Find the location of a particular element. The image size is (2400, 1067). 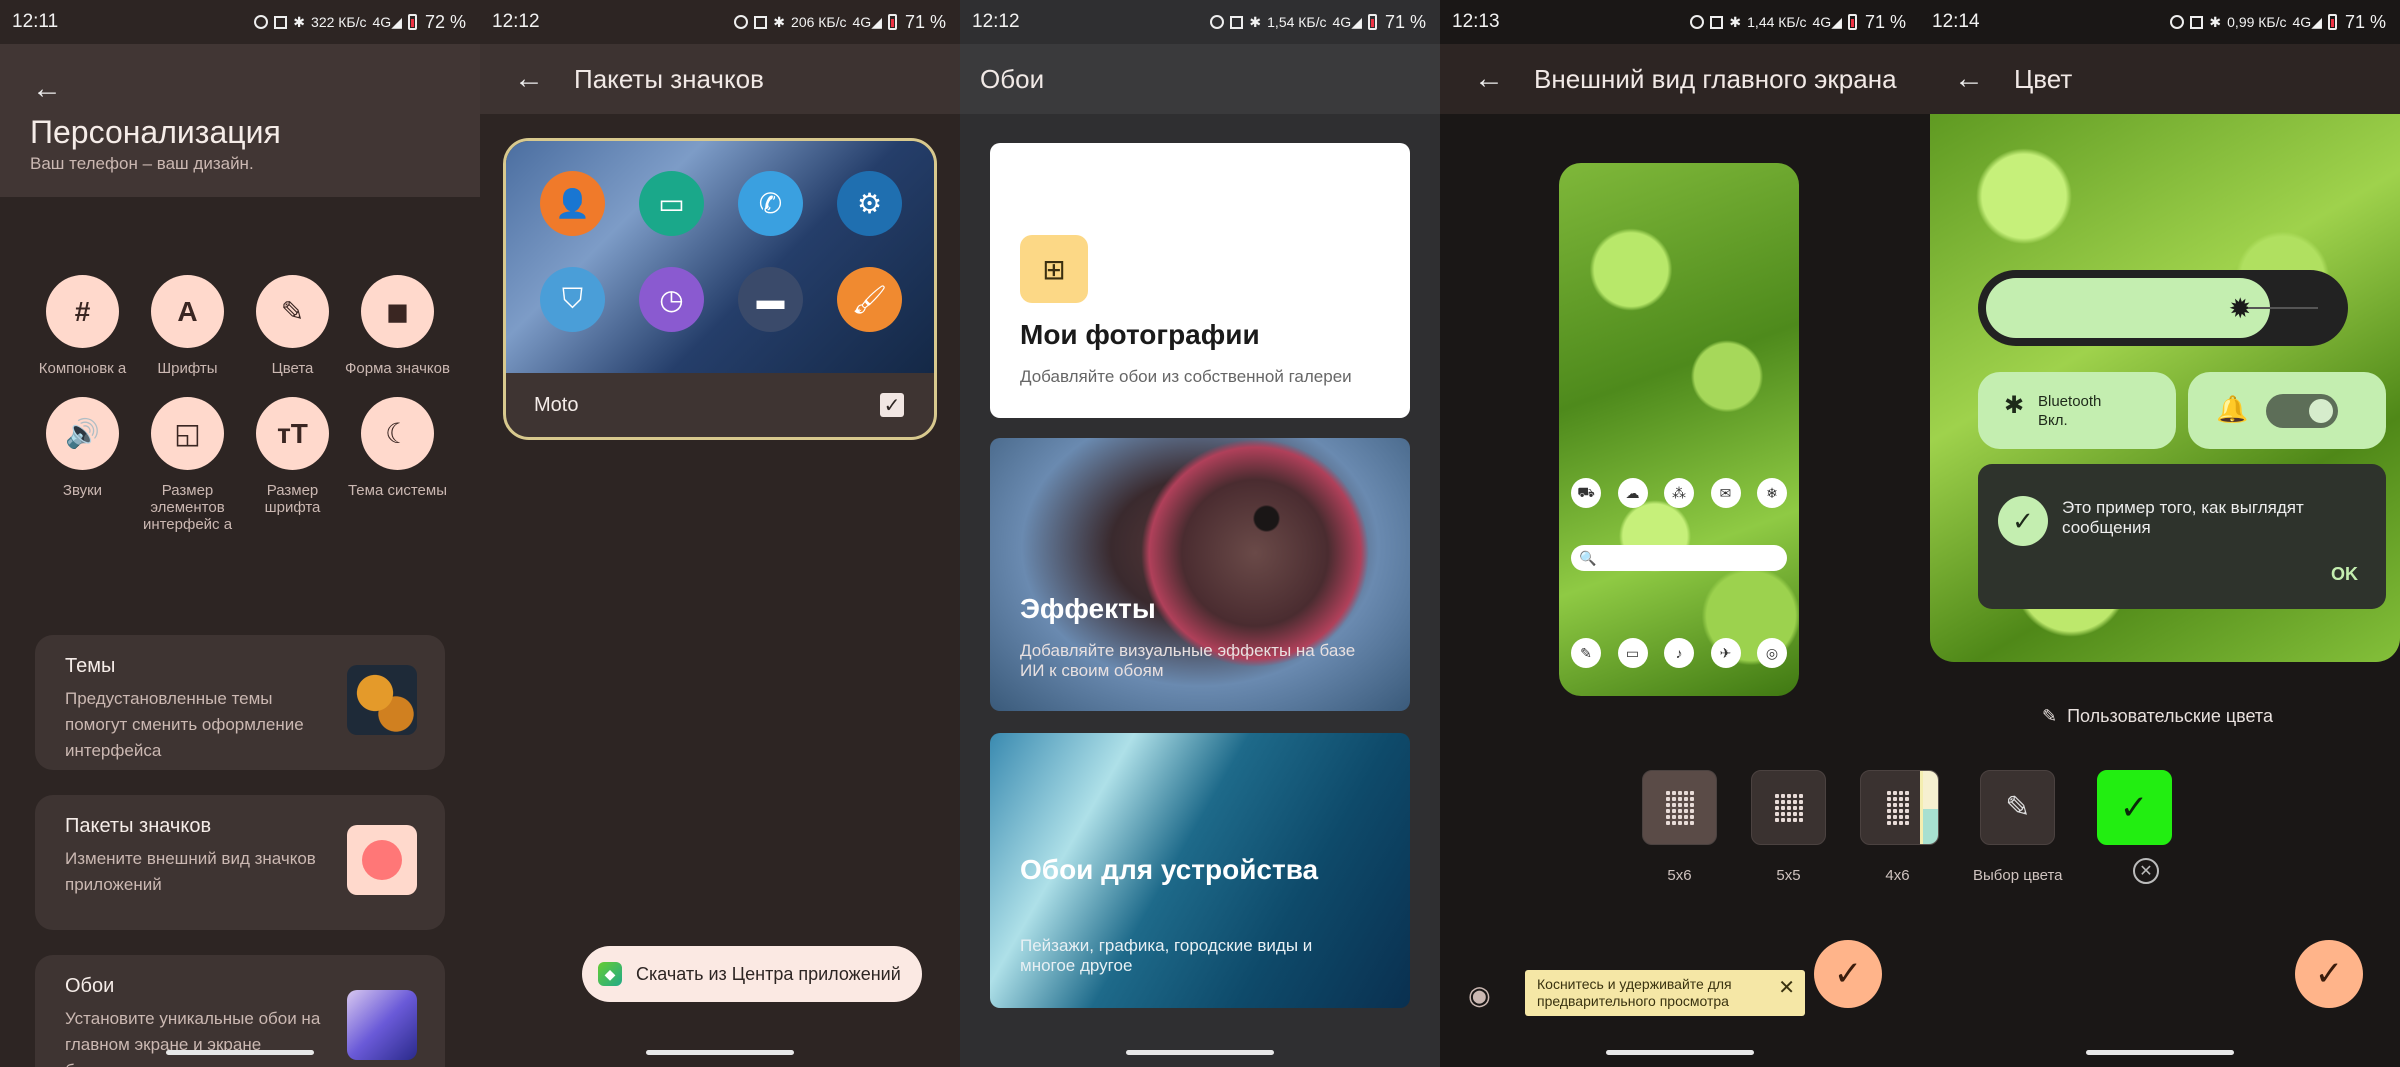

bluetooth-tile: ✱ Bluetooth Вкл. is located at coordinates (2077, 410).